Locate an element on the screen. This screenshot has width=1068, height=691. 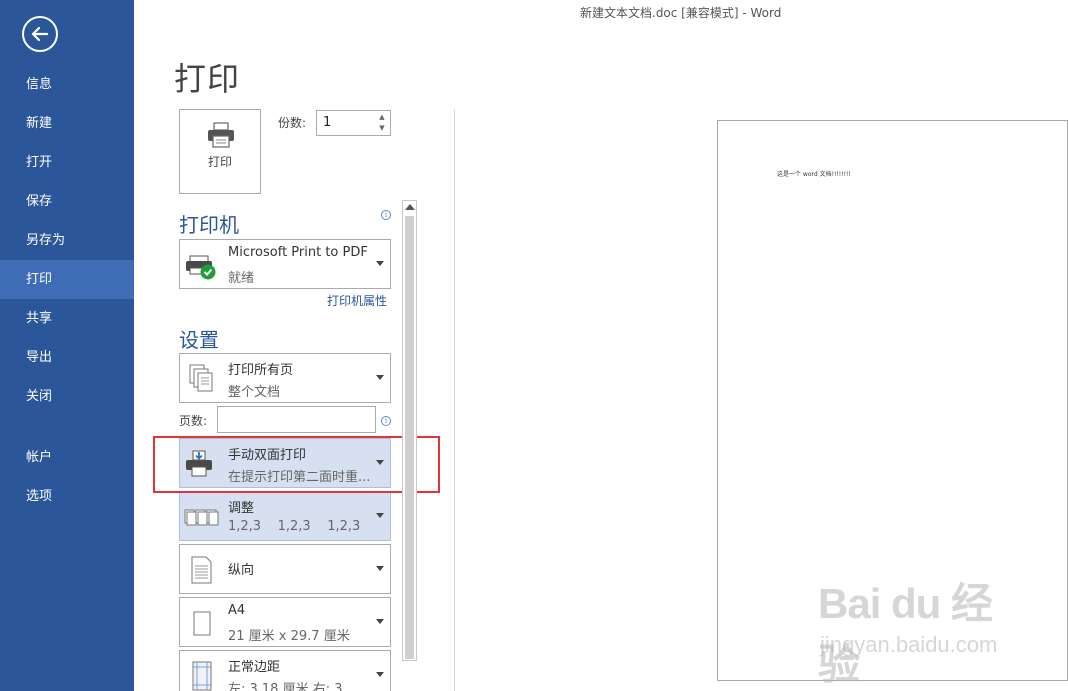
baidu-watermark: Bai du 经验 jingyan.baidu.com is located at coordinates (918, 629).